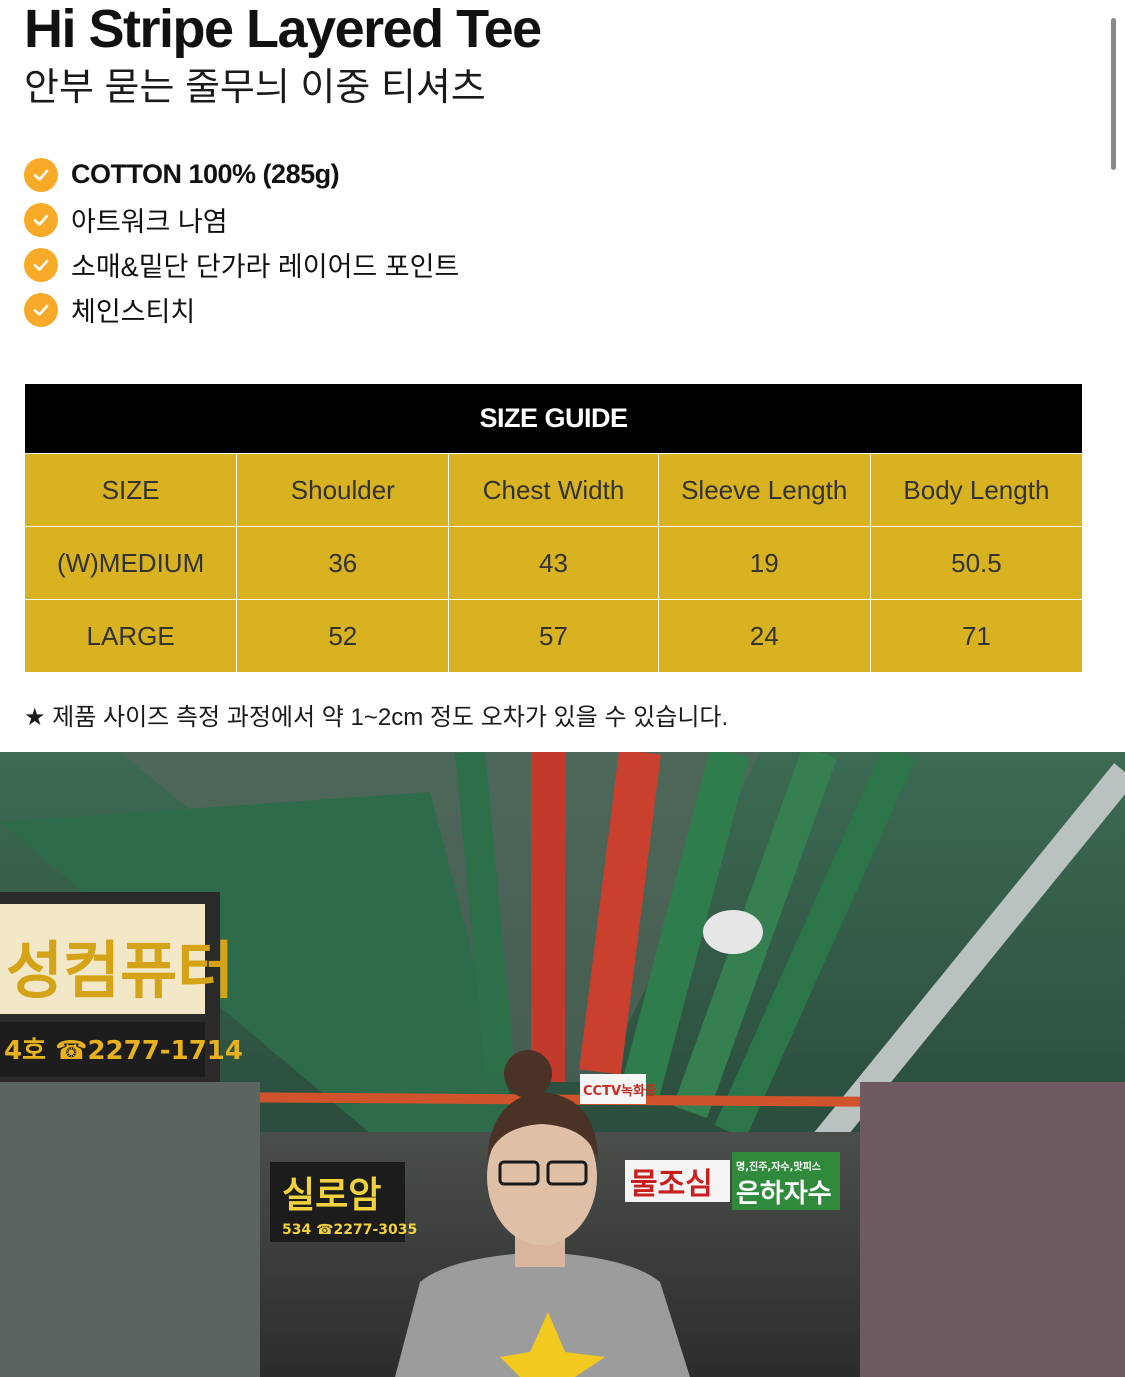 This screenshot has height=1377, width=1125. I want to click on size-guide-title: SIZE GUIDE, so click(553, 418).